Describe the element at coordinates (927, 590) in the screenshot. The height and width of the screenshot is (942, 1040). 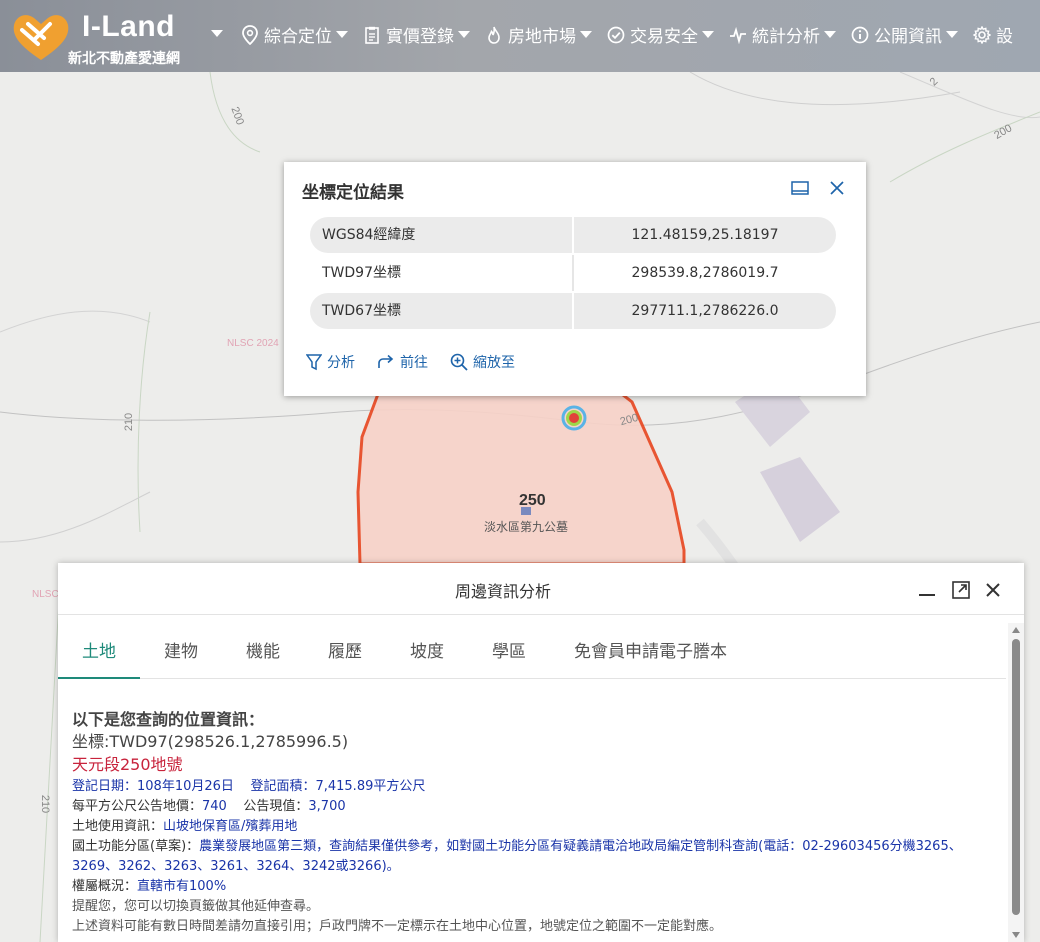
I see `minimize-button` at that location.